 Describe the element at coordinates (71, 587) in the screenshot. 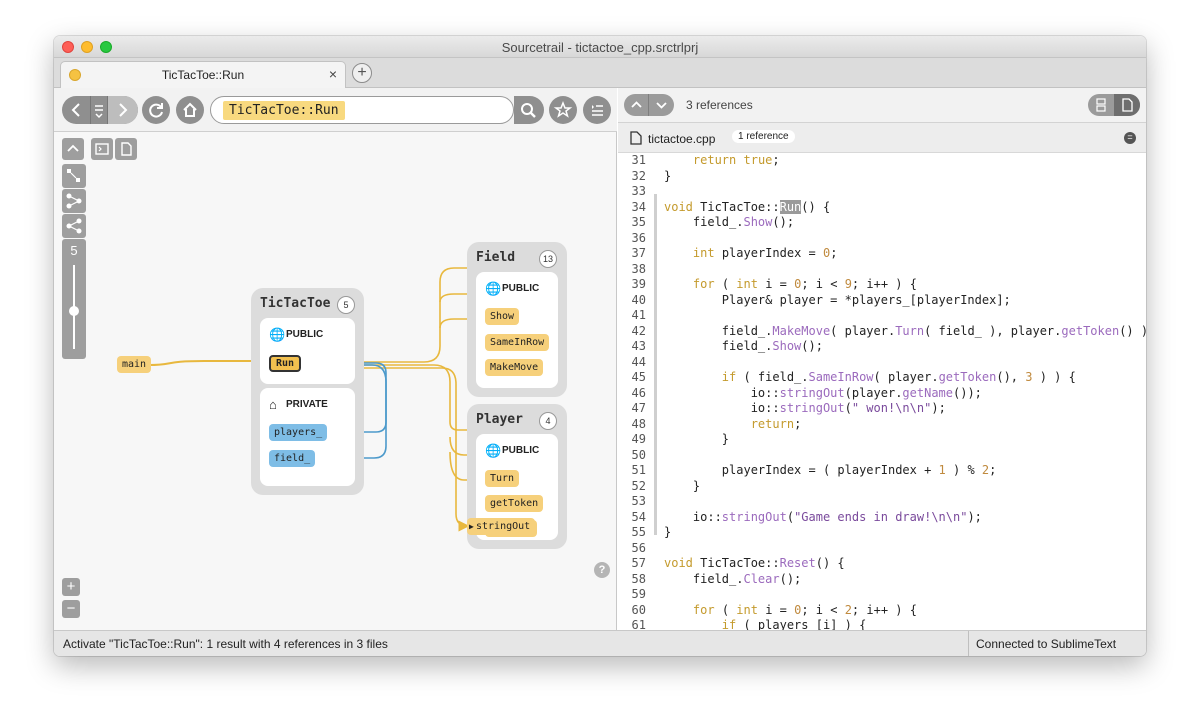

I see `zoom-in-button: +` at that location.